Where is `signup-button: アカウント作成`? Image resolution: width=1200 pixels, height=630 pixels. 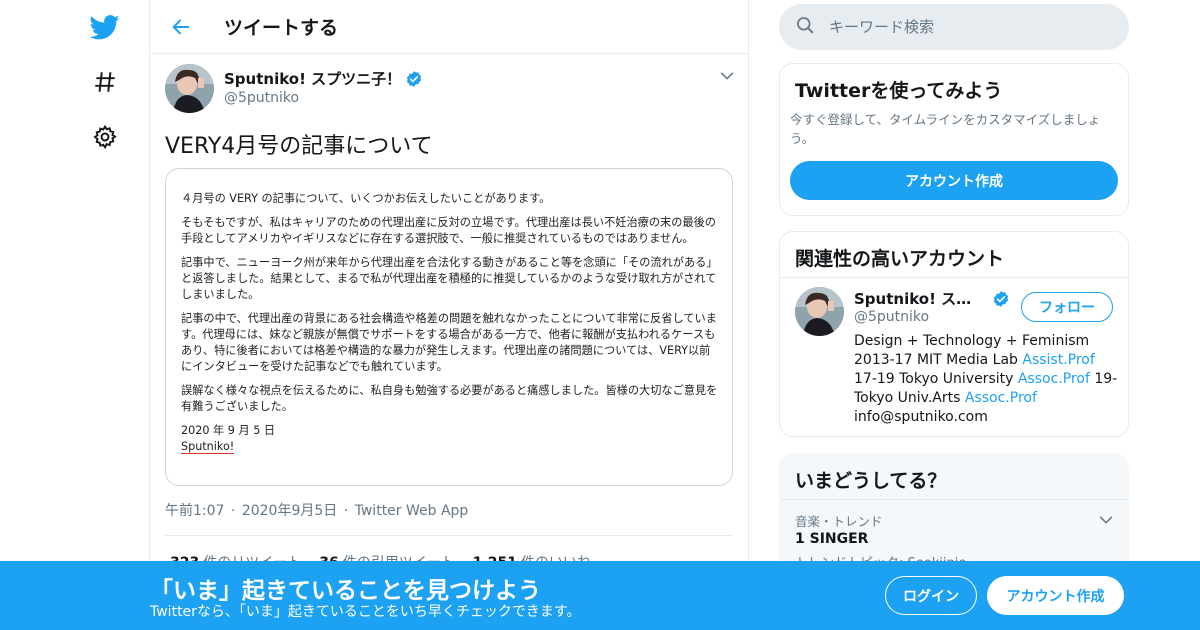 signup-button: アカウント作成 is located at coordinates (1055, 595).